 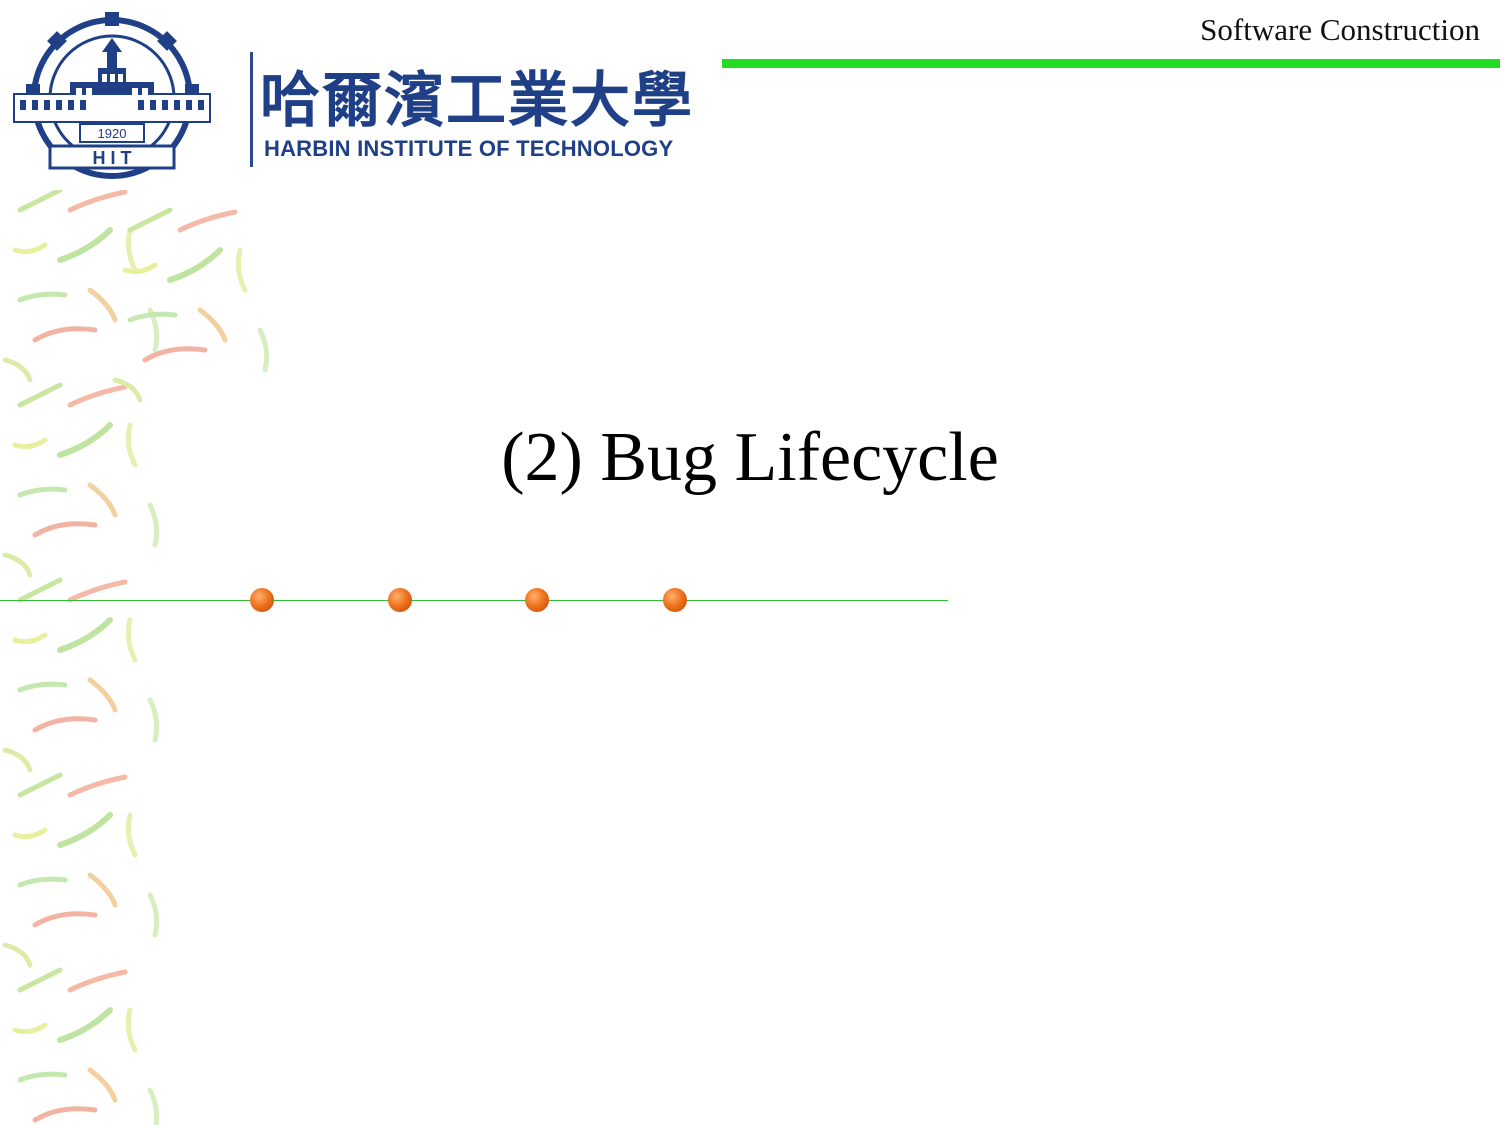 What do you see at coordinates (135, 657) in the screenshot?
I see `leaf-pattern-decoration` at bounding box center [135, 657].